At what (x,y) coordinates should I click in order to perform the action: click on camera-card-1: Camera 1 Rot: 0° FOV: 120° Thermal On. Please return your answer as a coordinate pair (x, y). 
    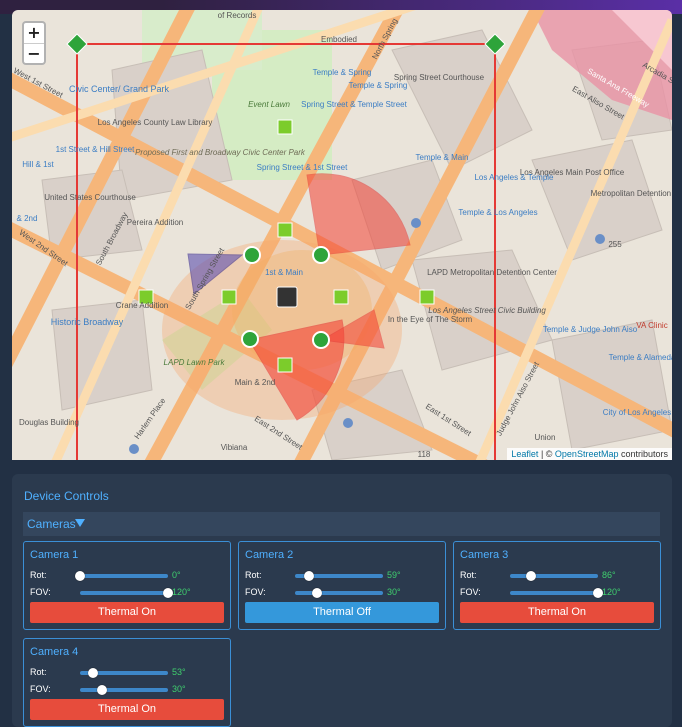
    Looking at the image, I should click on (127, 585).